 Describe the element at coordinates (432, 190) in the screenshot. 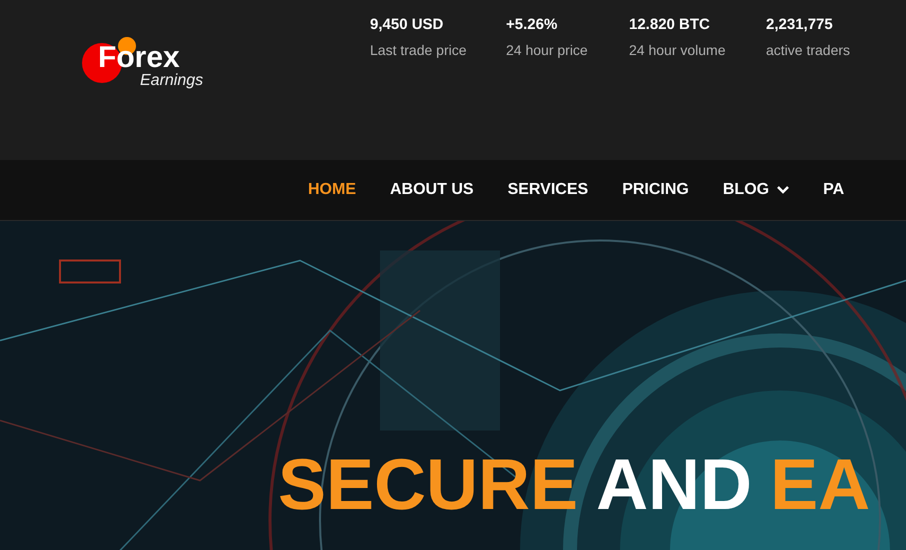

I see `nav-link: ABOUT US` at that location.